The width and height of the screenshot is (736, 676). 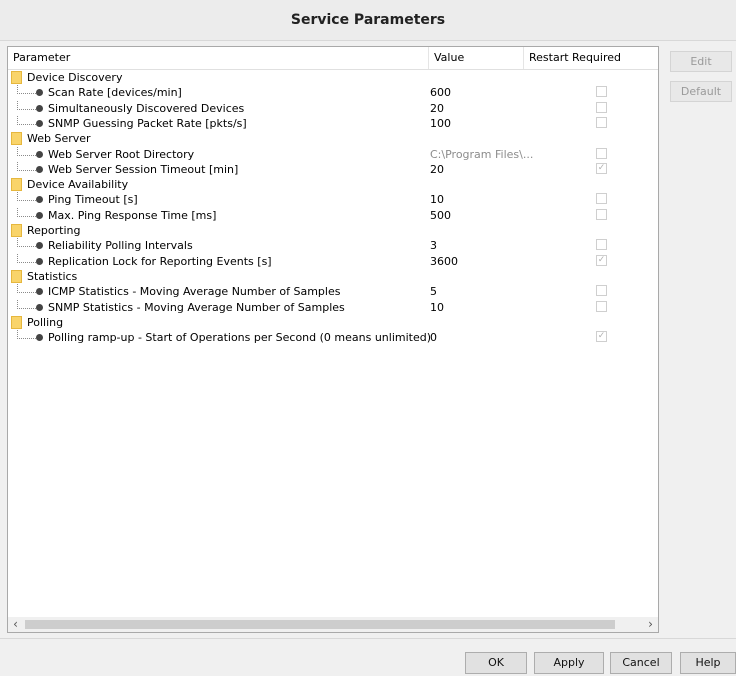 What do you see at coordinates (320, 624) in the screenshot?
I see `scrollbar-thumb` at bounding box center [320, 624].